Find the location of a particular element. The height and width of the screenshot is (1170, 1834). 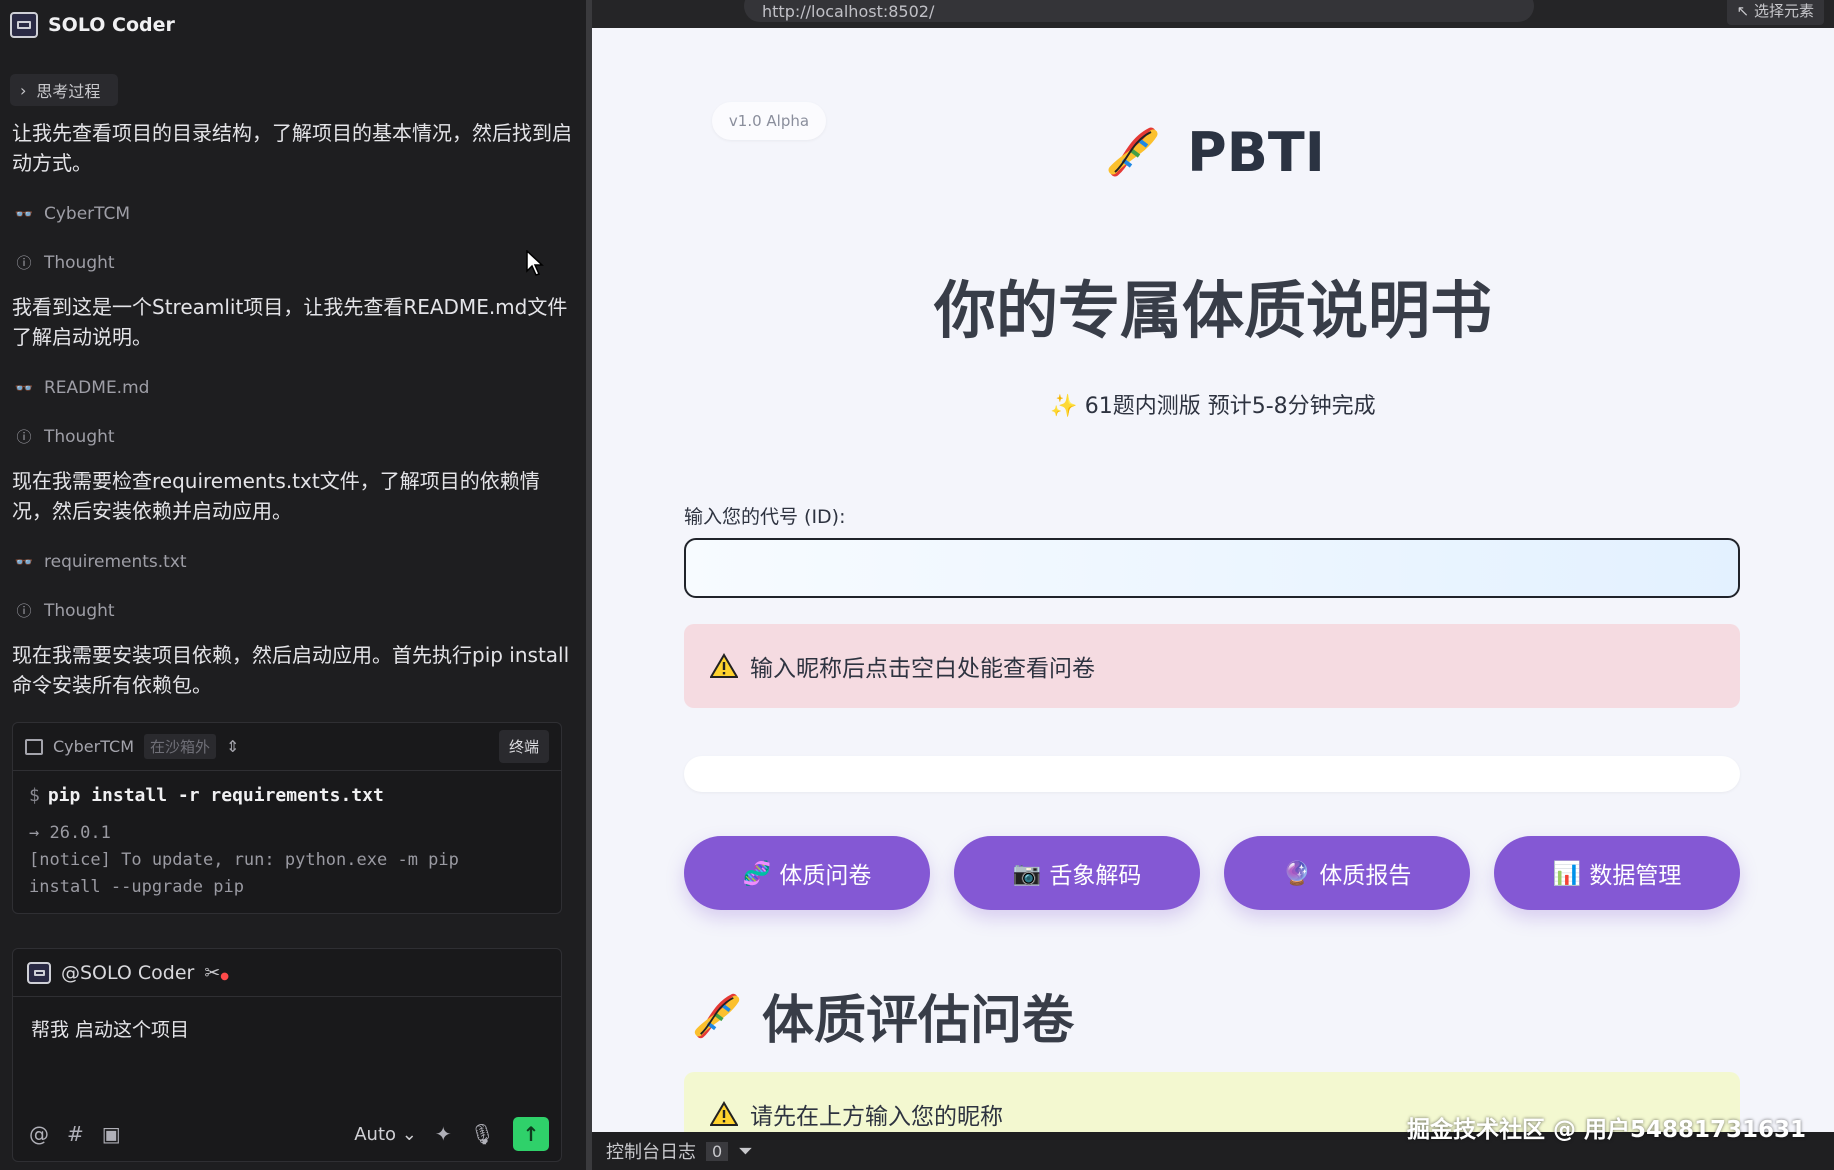

terminal-prompt: $ is located at coordinates (34, 795).